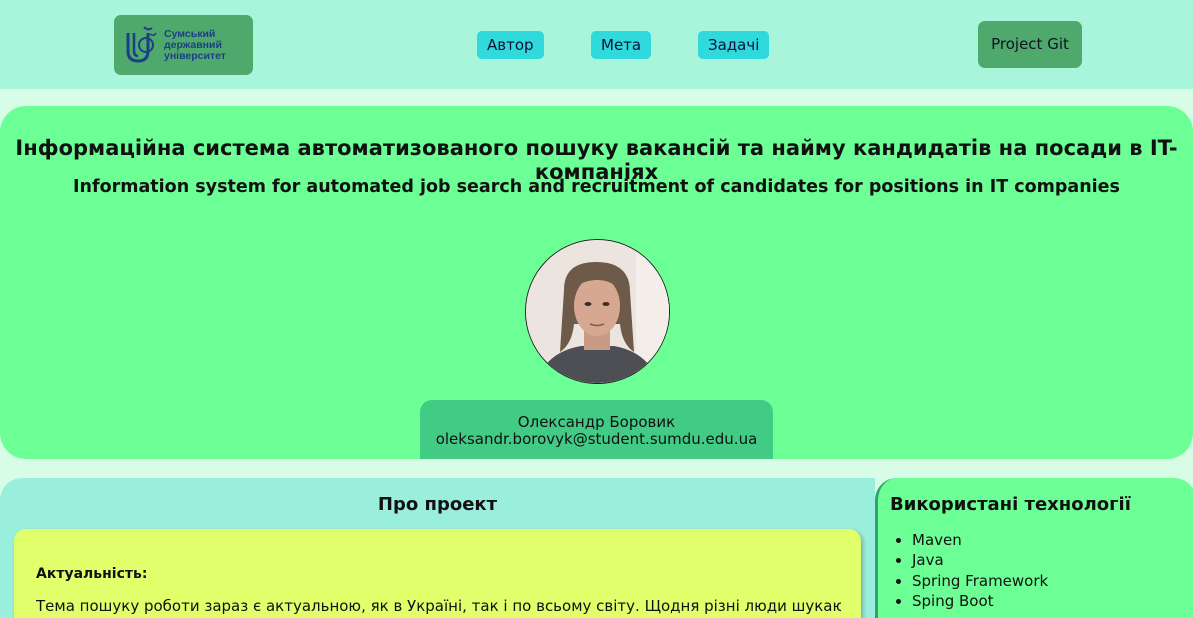 This screenshot has width=1193, height=618. I want to click on nav-tasks-button: Задачі, so click(734, 45).